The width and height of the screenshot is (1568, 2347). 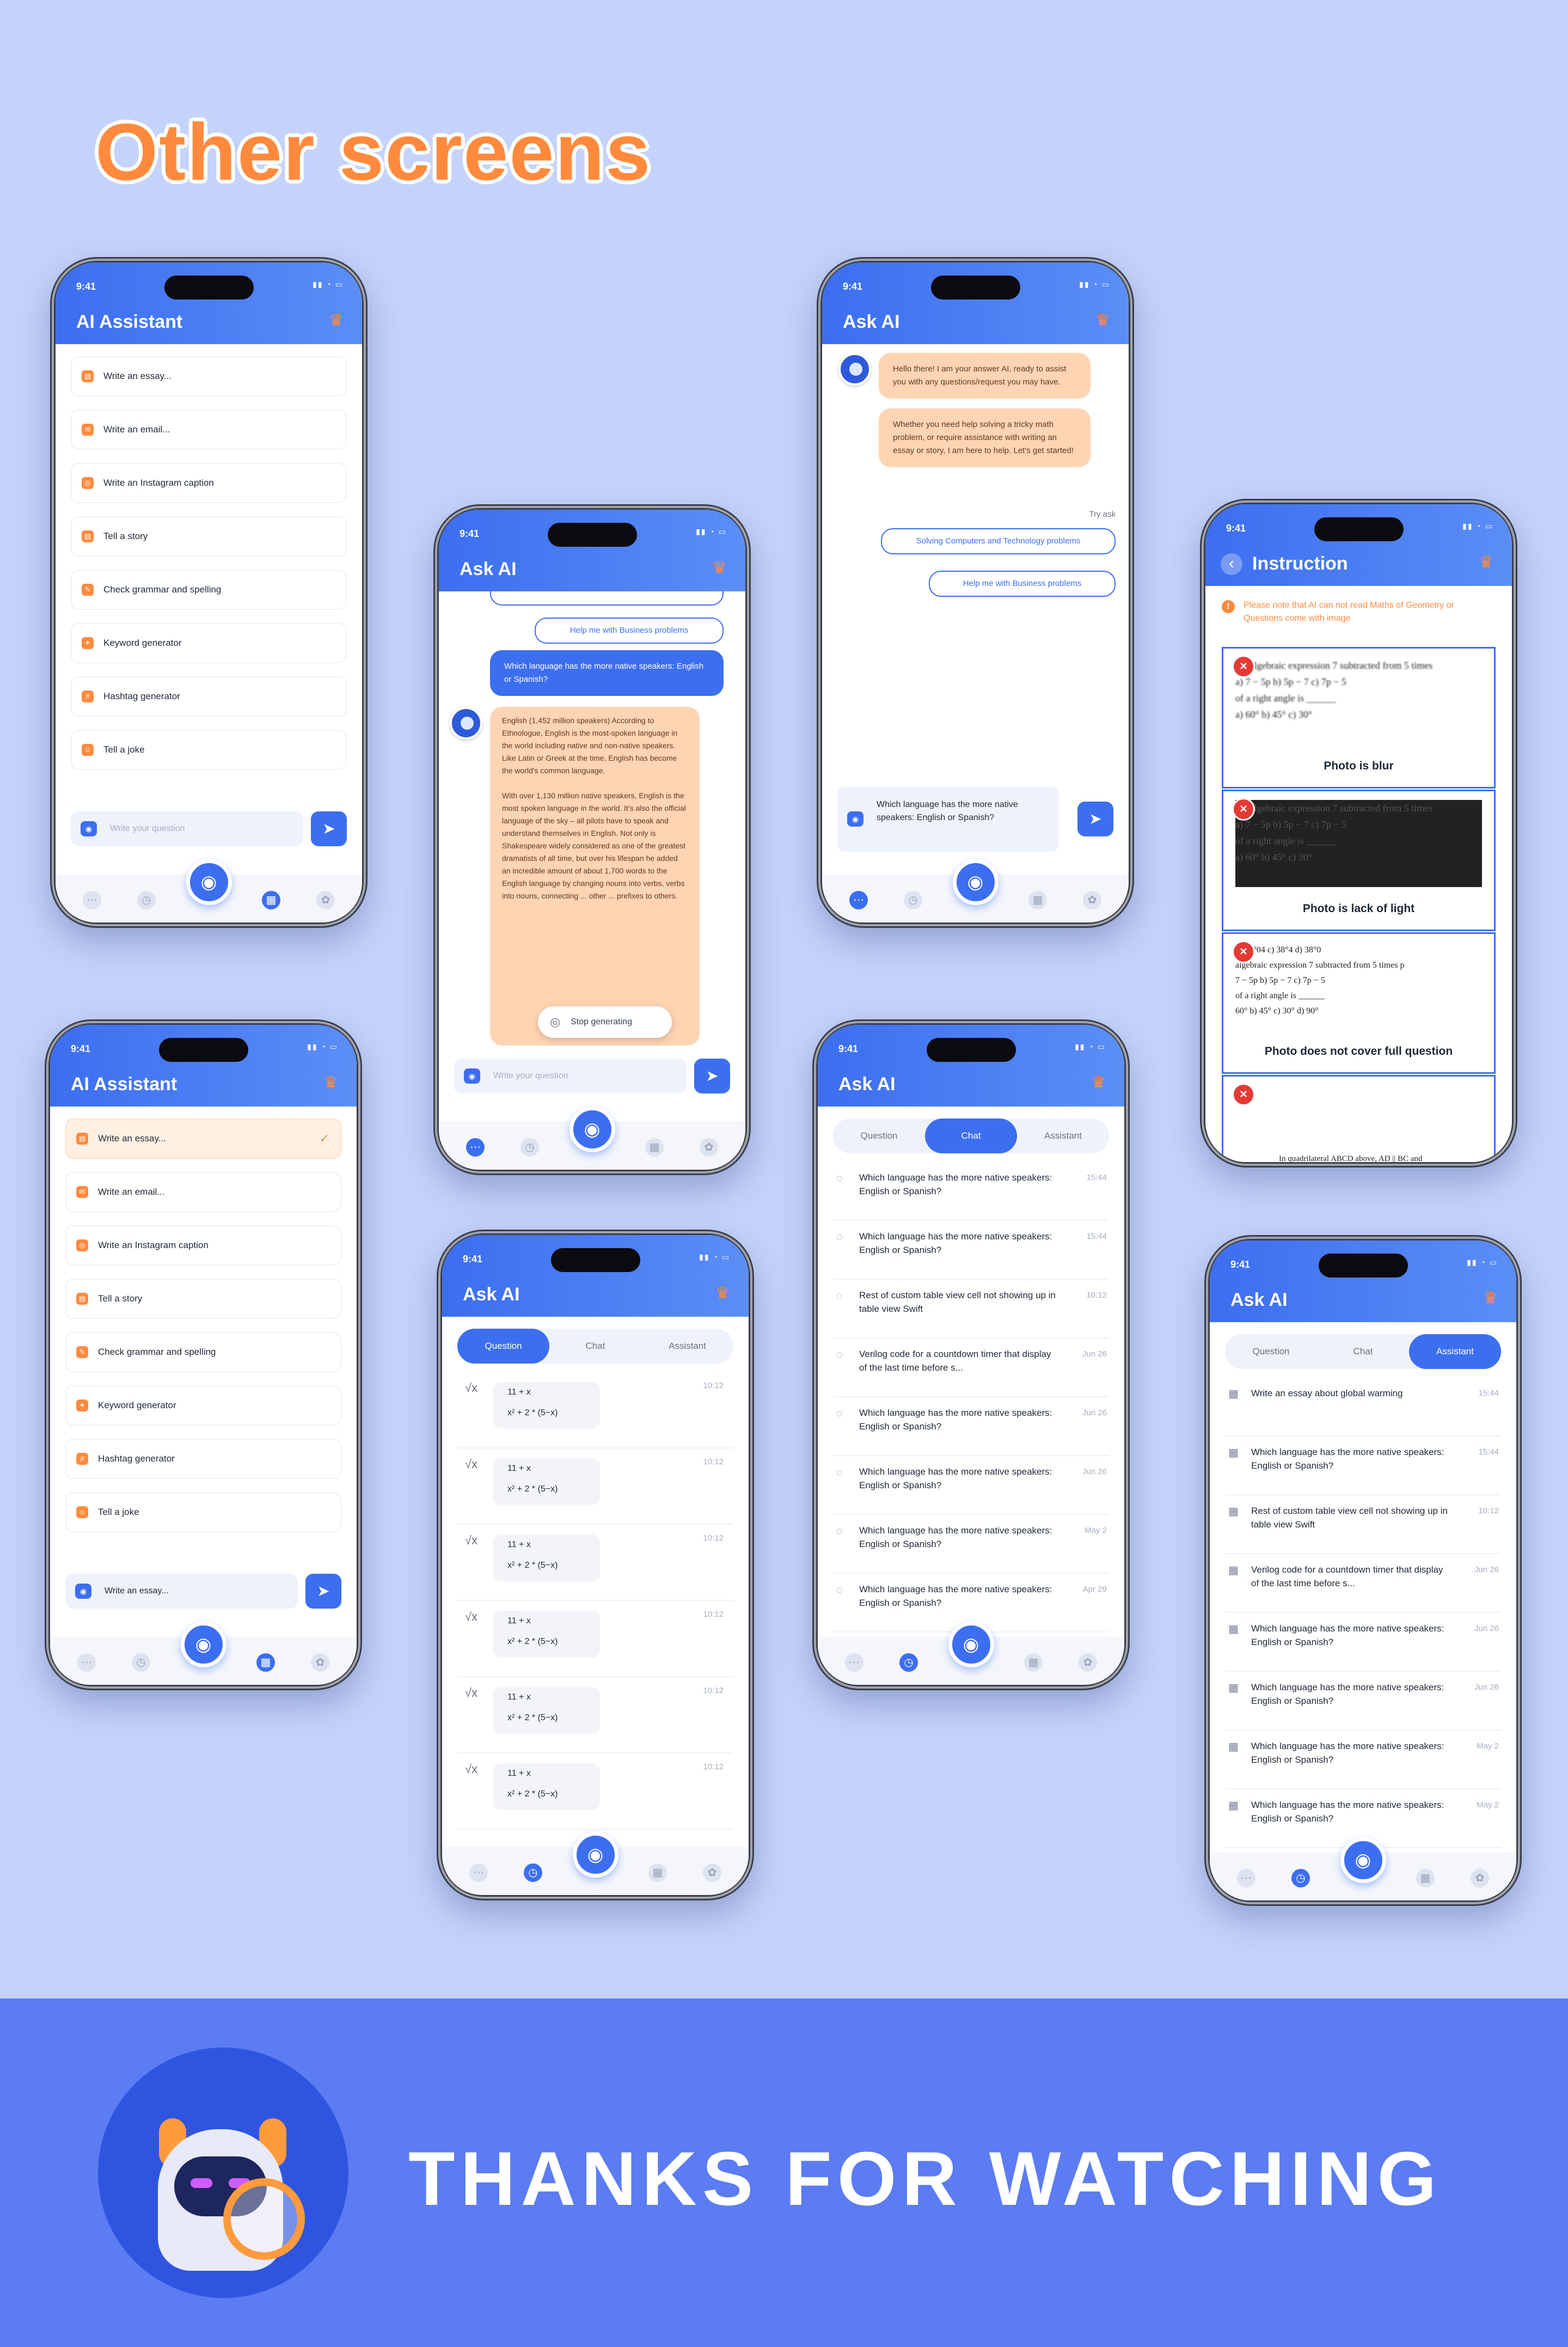 What do you see at coordinates (605, 1022) in the screenshot?
I see `stop-generating-button: Stop generating` at bounding box center [605, 1022].